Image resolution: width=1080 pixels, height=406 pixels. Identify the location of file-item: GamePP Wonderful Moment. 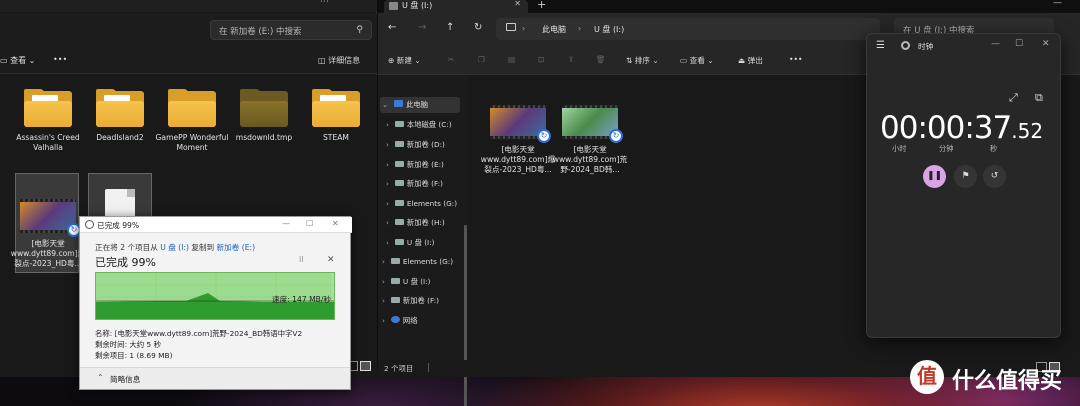
(192, 121).